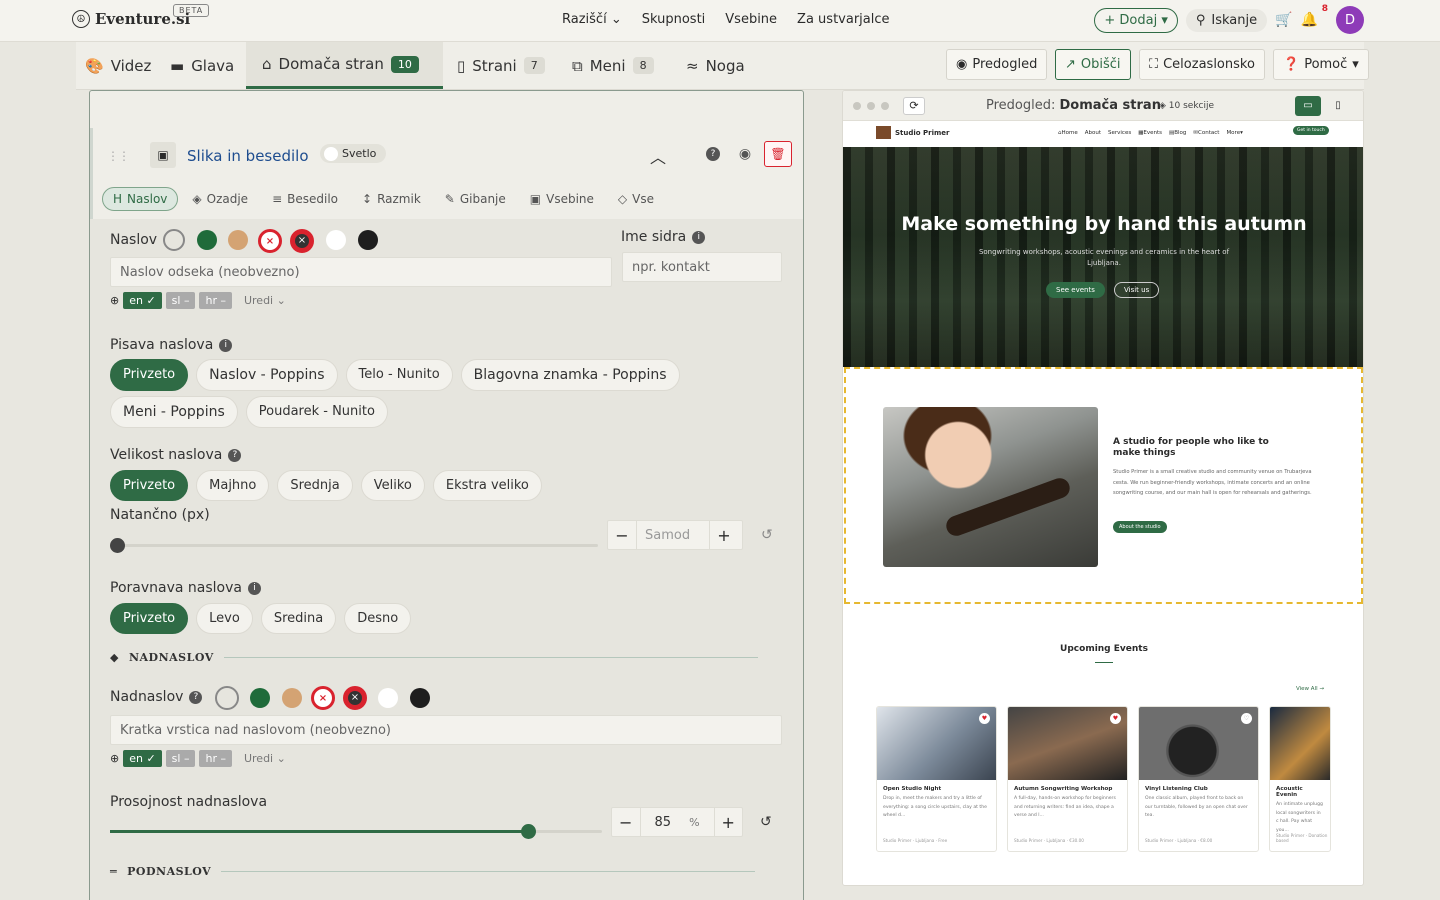 The image size is (1440, 900). Describe the element at coordinates (592, 19) in the screenshot. I see `nav-explore: Raziščí ⌄` at that location.